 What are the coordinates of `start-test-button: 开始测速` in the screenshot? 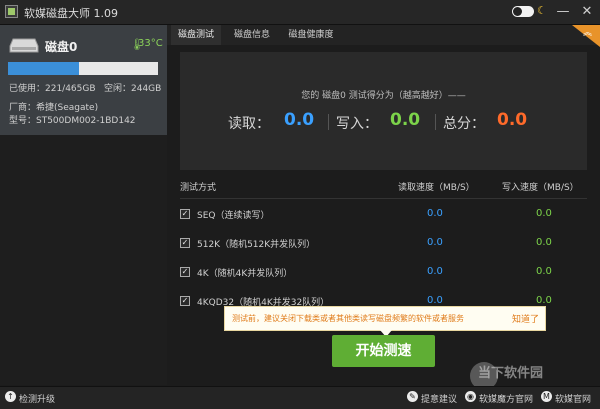 It's located at (383, 351).